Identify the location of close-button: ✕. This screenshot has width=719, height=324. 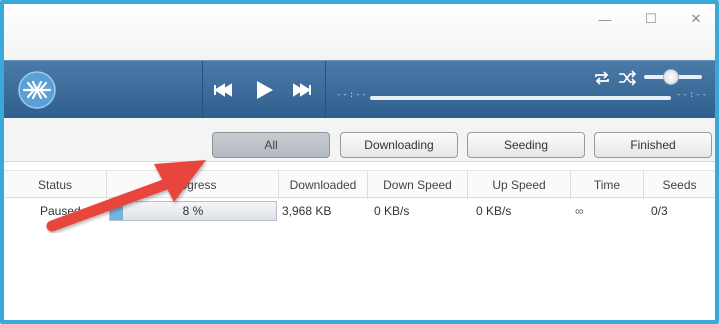
(696, 19).